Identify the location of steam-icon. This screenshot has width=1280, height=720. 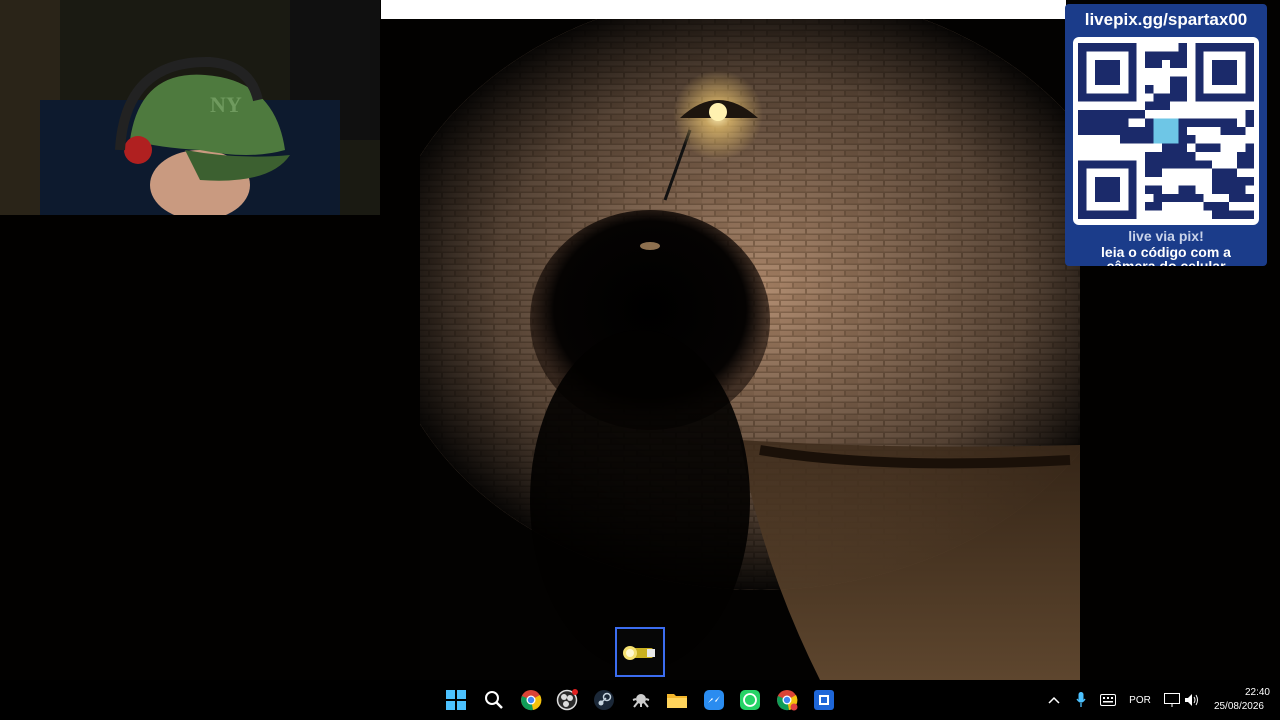
(604, 700).